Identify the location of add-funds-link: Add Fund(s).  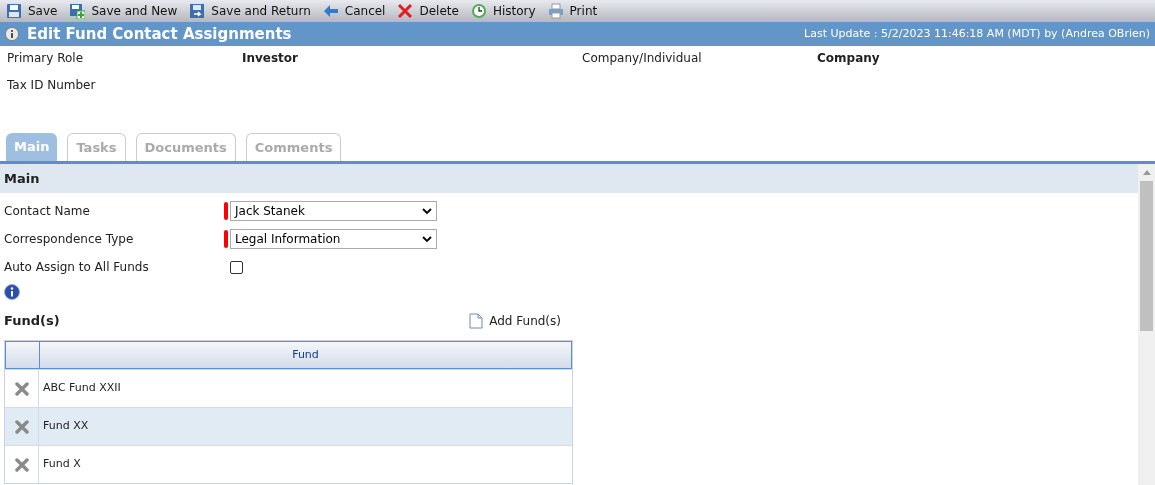
(515, 321).